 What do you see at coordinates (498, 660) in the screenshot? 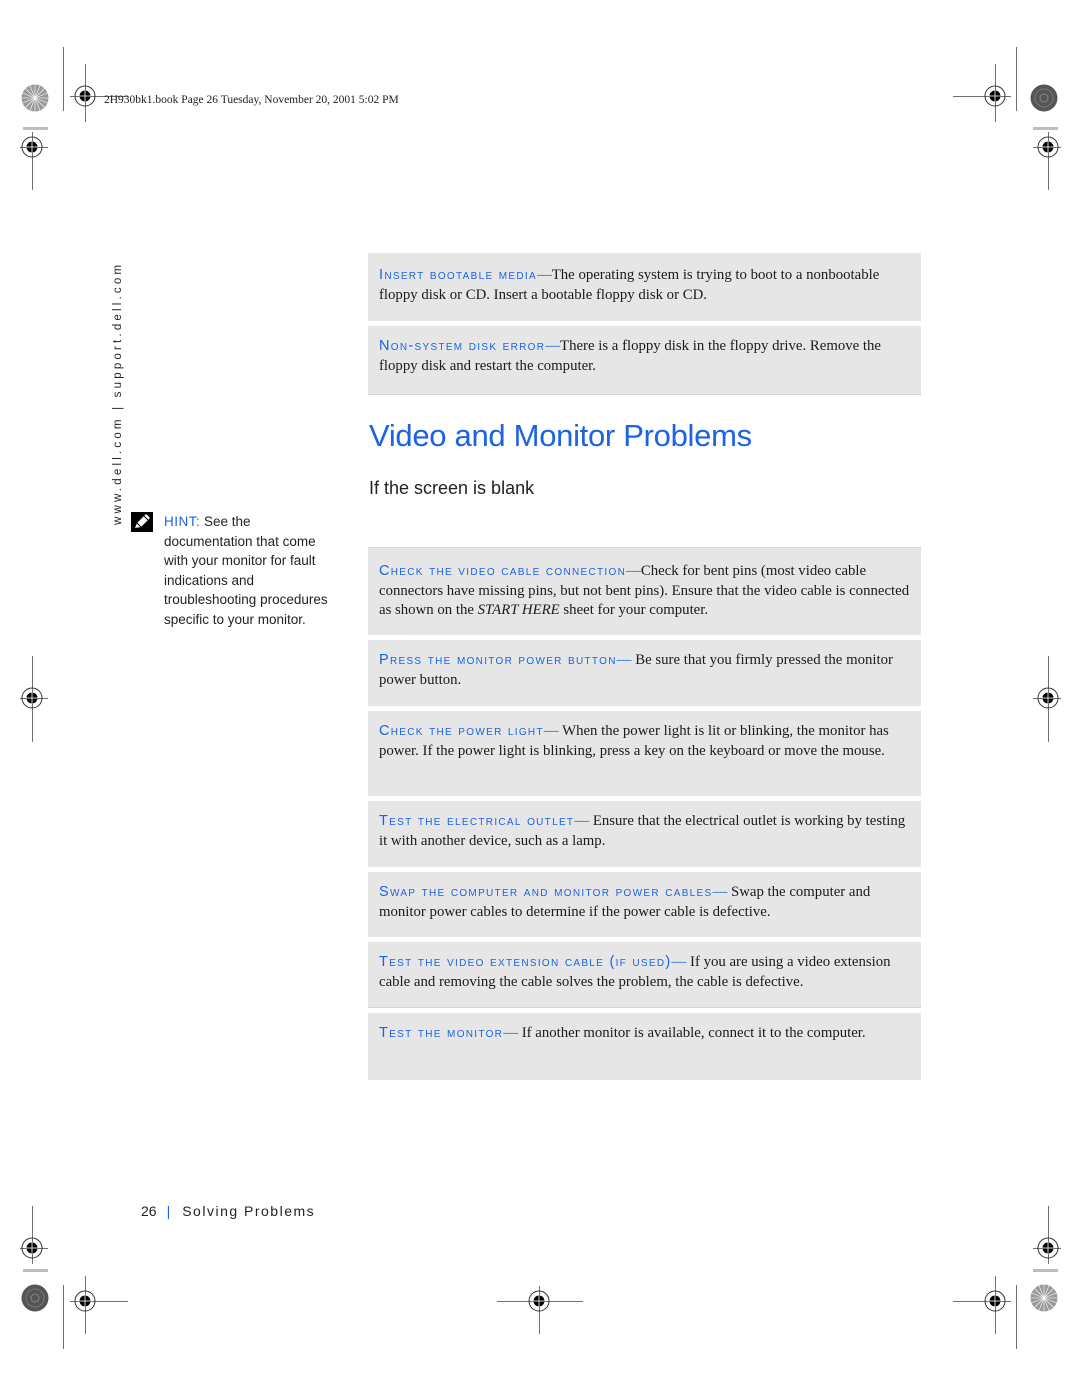
I see `step-term: Press the monitor power button` at bounding box center [498, 660].